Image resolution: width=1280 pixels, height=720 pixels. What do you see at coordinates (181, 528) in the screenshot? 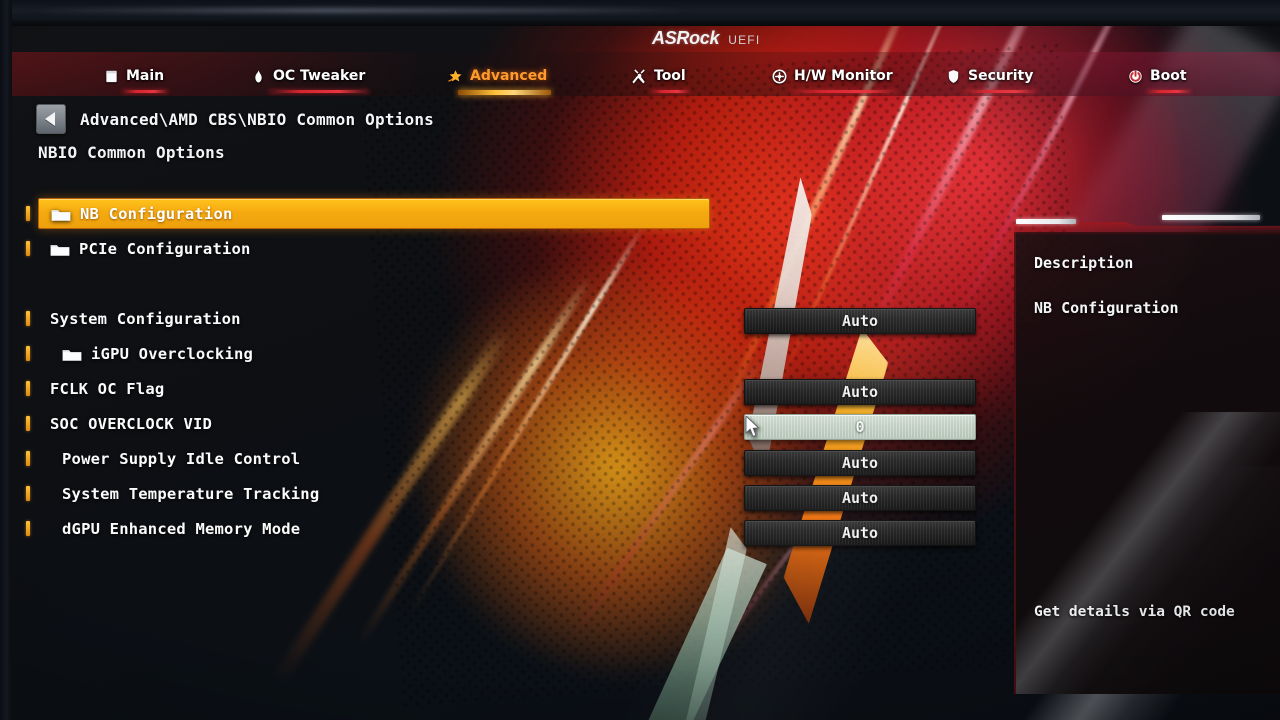
I see `list-item-label: dGPU Enhanced Memory Mode` at bounding box center [181, 528].